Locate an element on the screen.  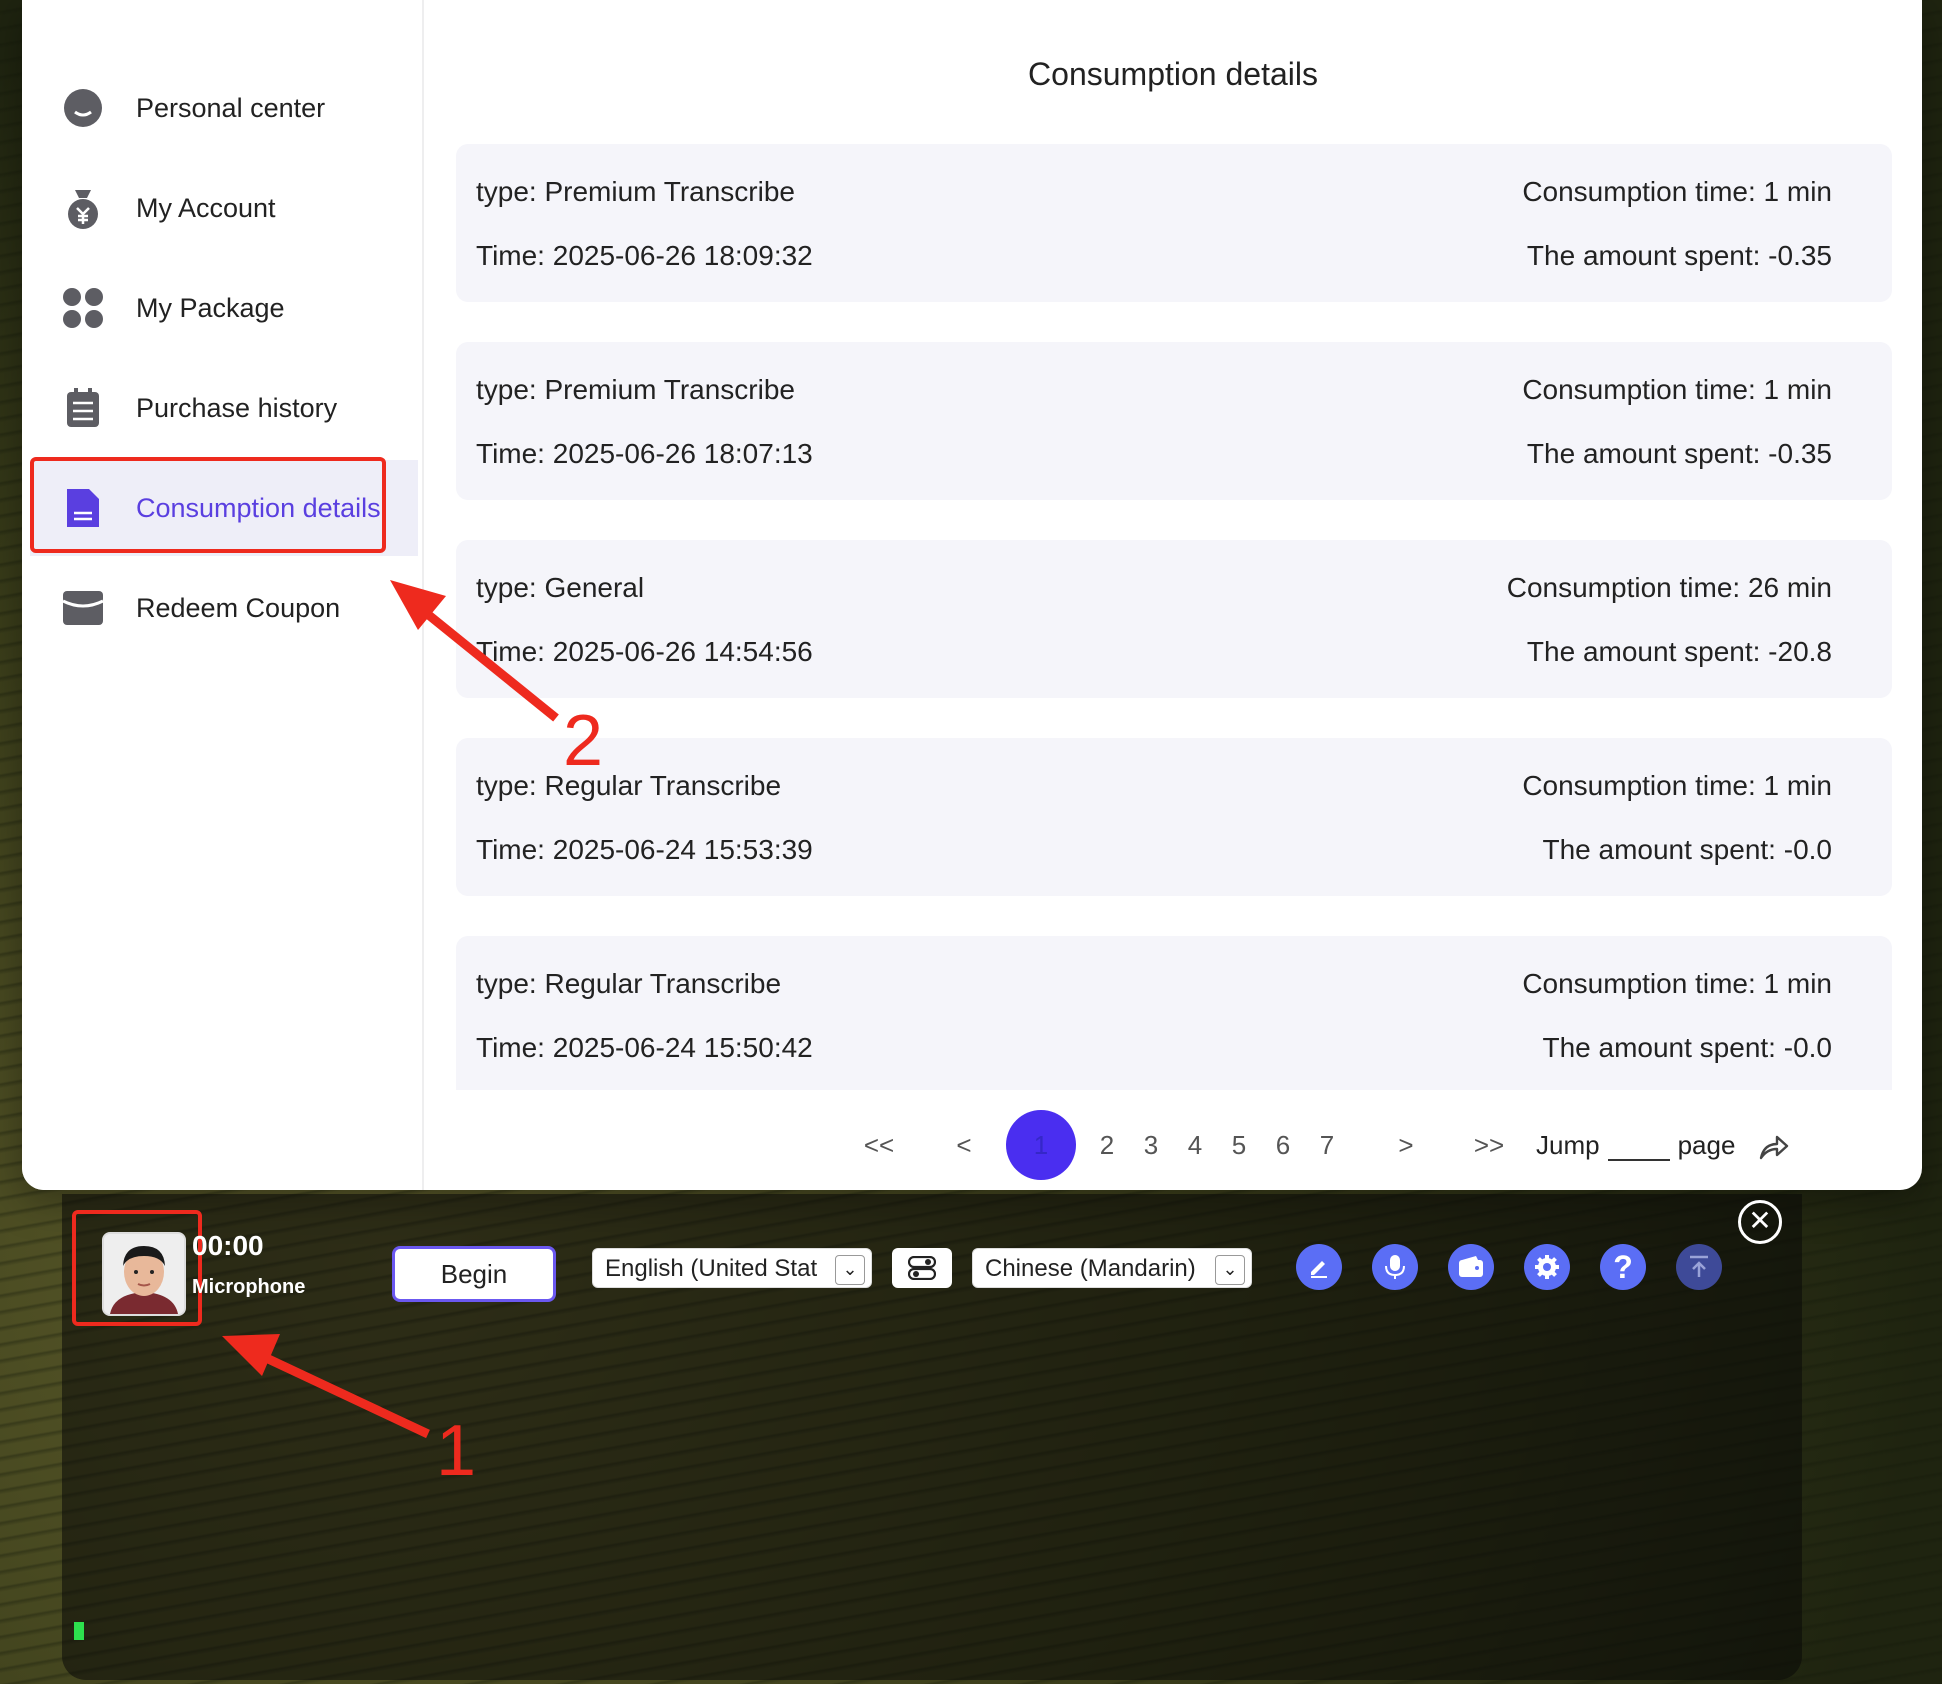
page-button: 4 is located at coordinates (1195, 1145).